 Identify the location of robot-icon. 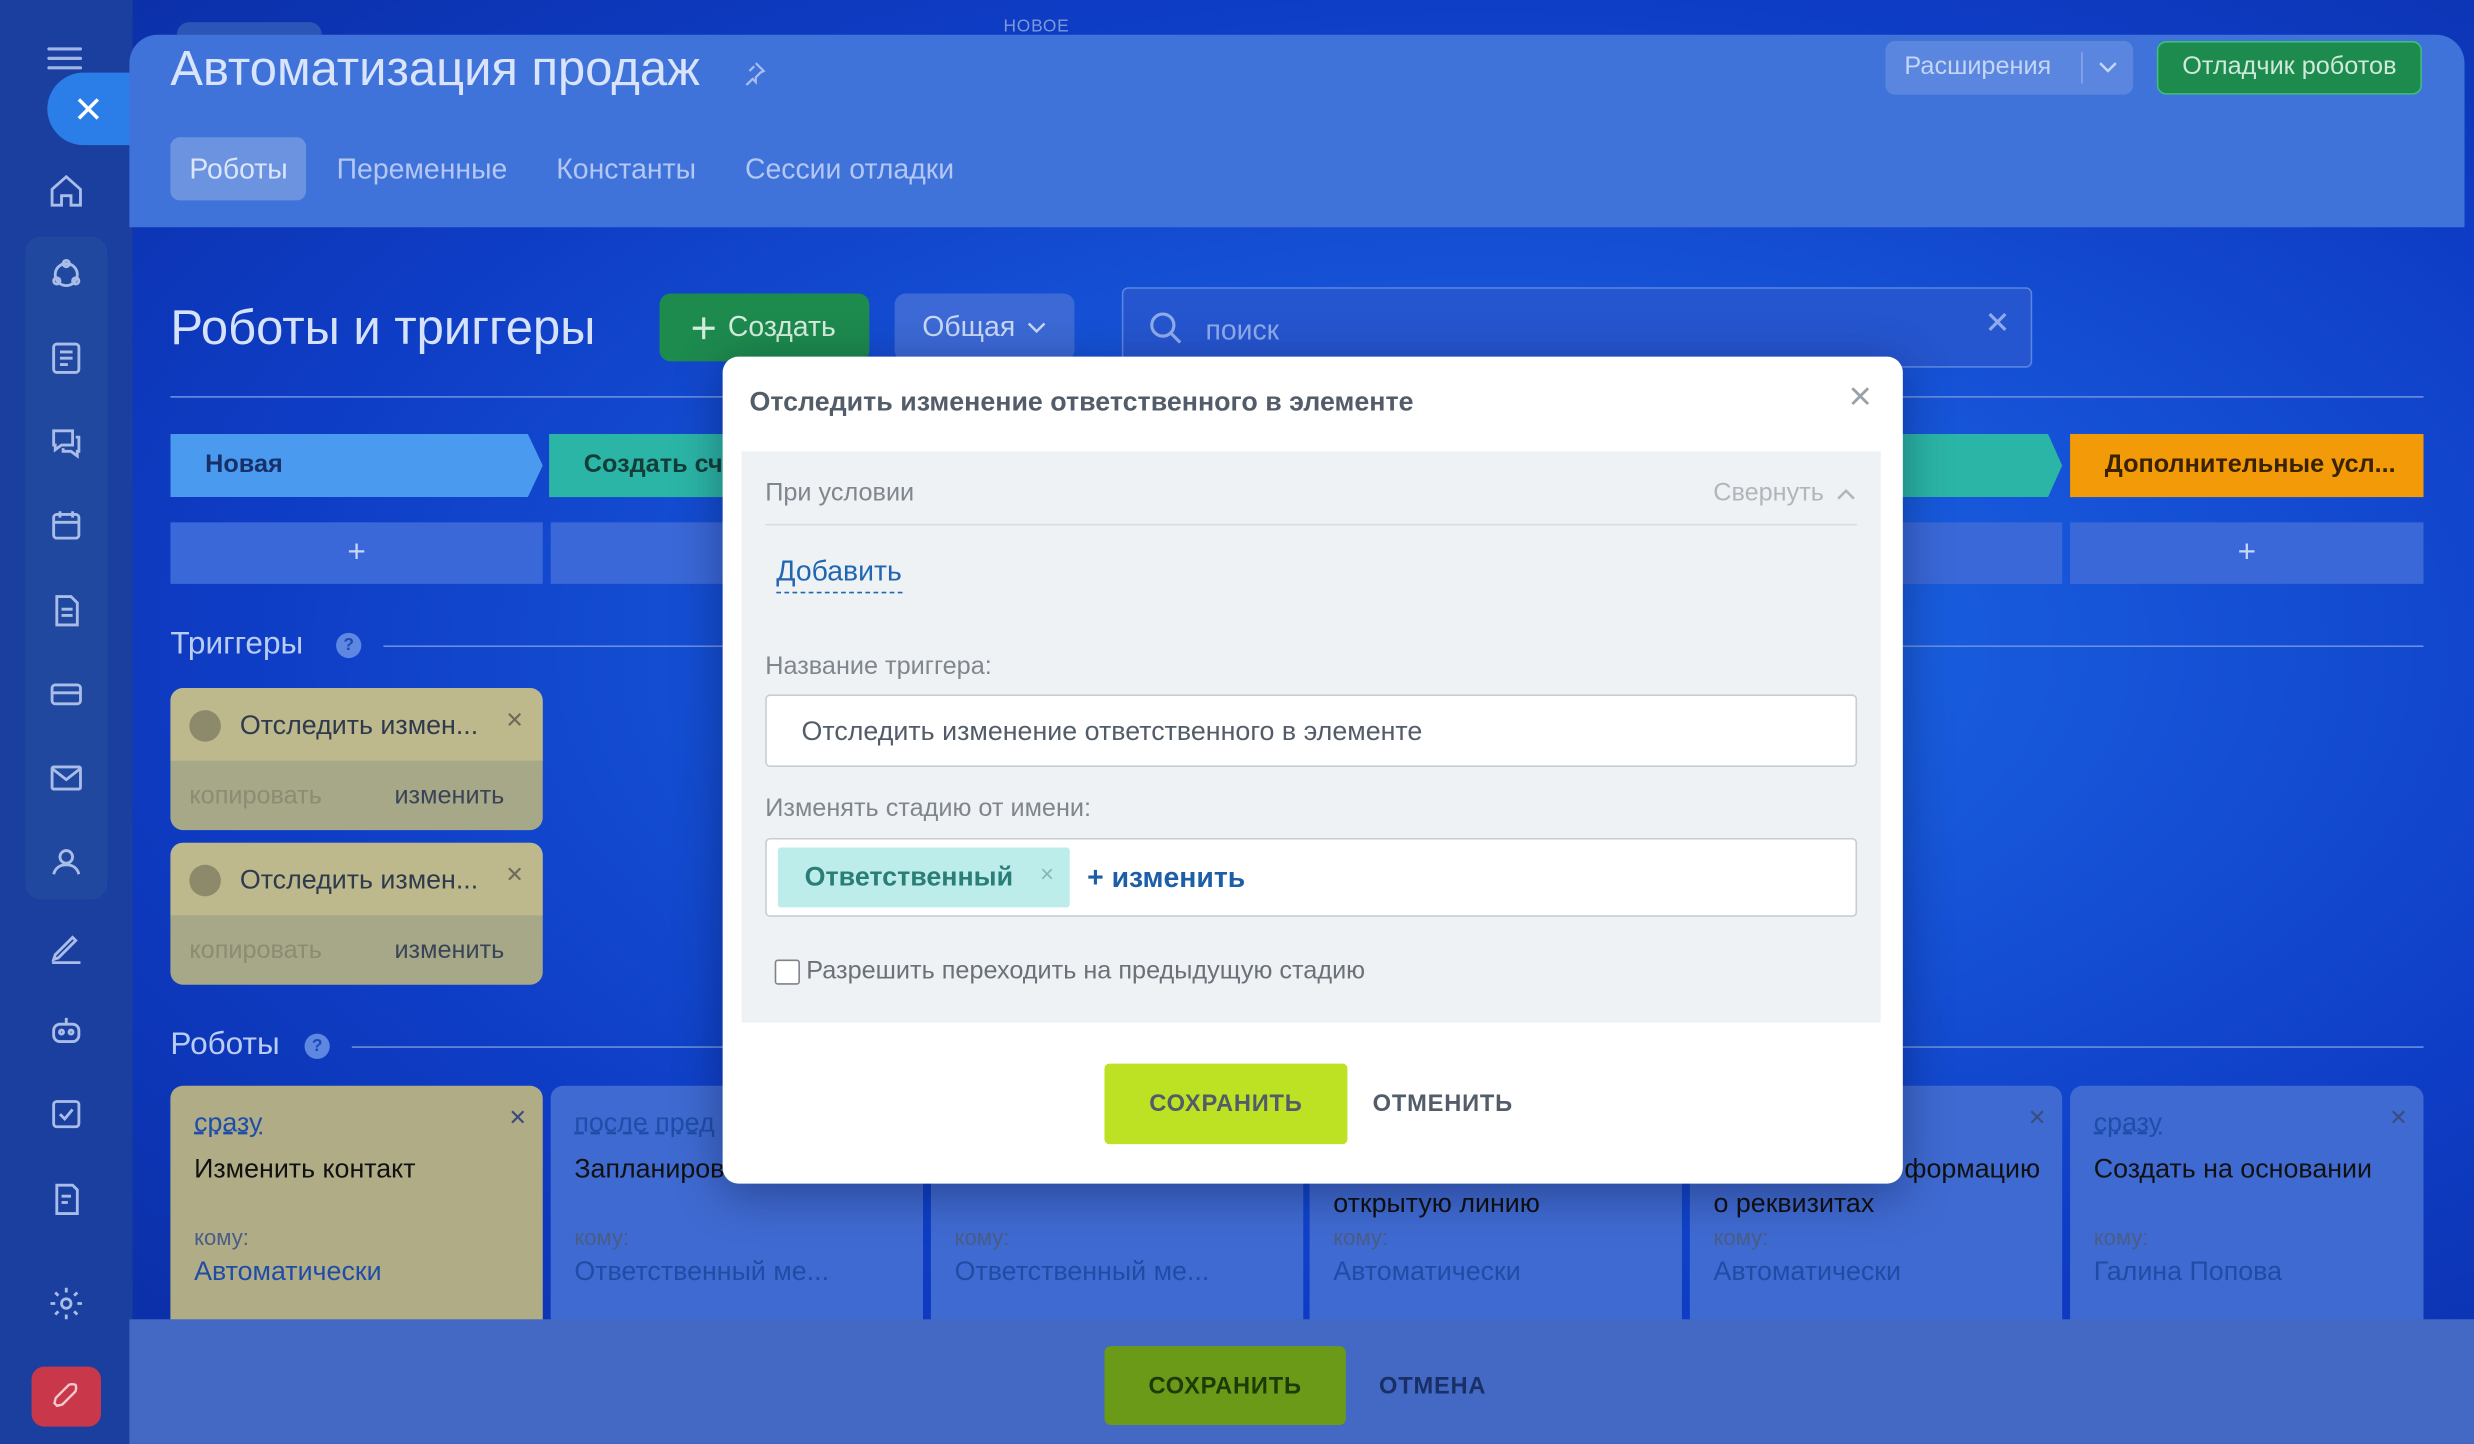
(66, 1030).